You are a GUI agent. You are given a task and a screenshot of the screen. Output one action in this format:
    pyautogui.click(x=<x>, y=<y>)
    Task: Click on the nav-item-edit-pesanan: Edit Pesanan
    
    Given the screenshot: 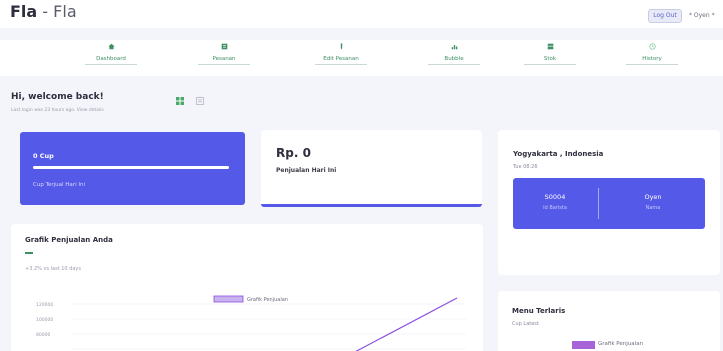 What is the action you would take?
    pyautogui.click(x=341, y=54)
    